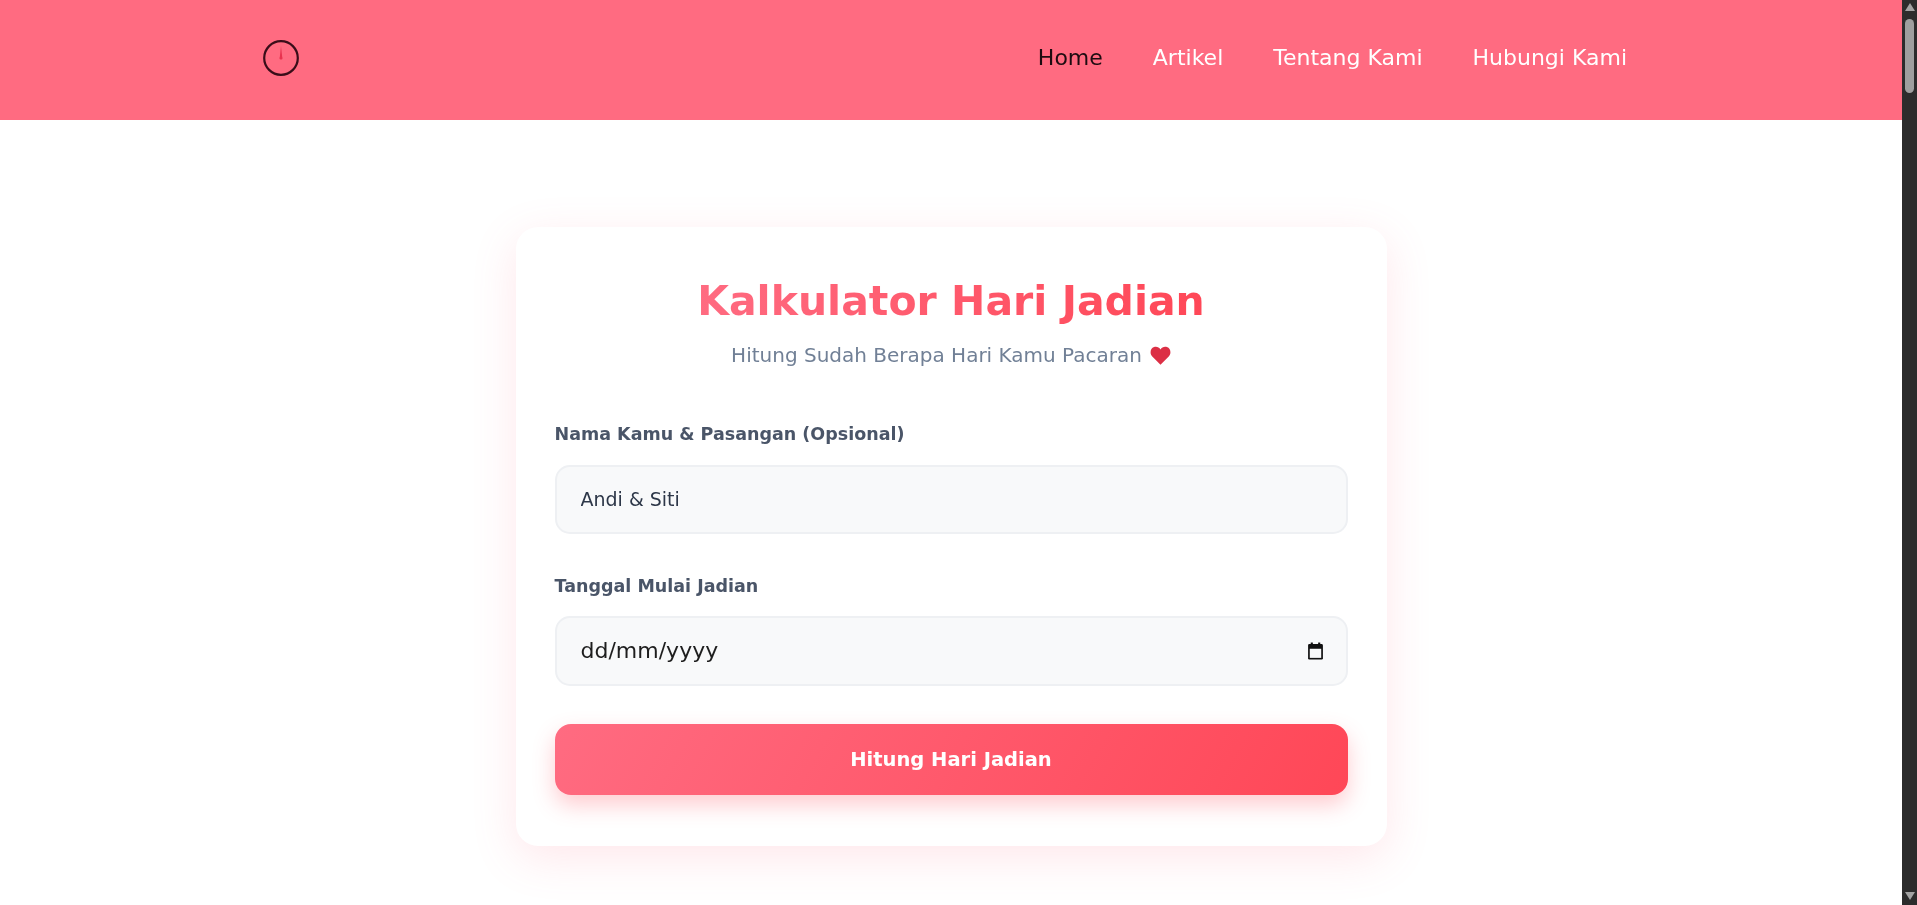 The height and width of the screenshot is (905, 1917). I want to click on date-input-field: dd/mm/yyyy, so click(951, 650).